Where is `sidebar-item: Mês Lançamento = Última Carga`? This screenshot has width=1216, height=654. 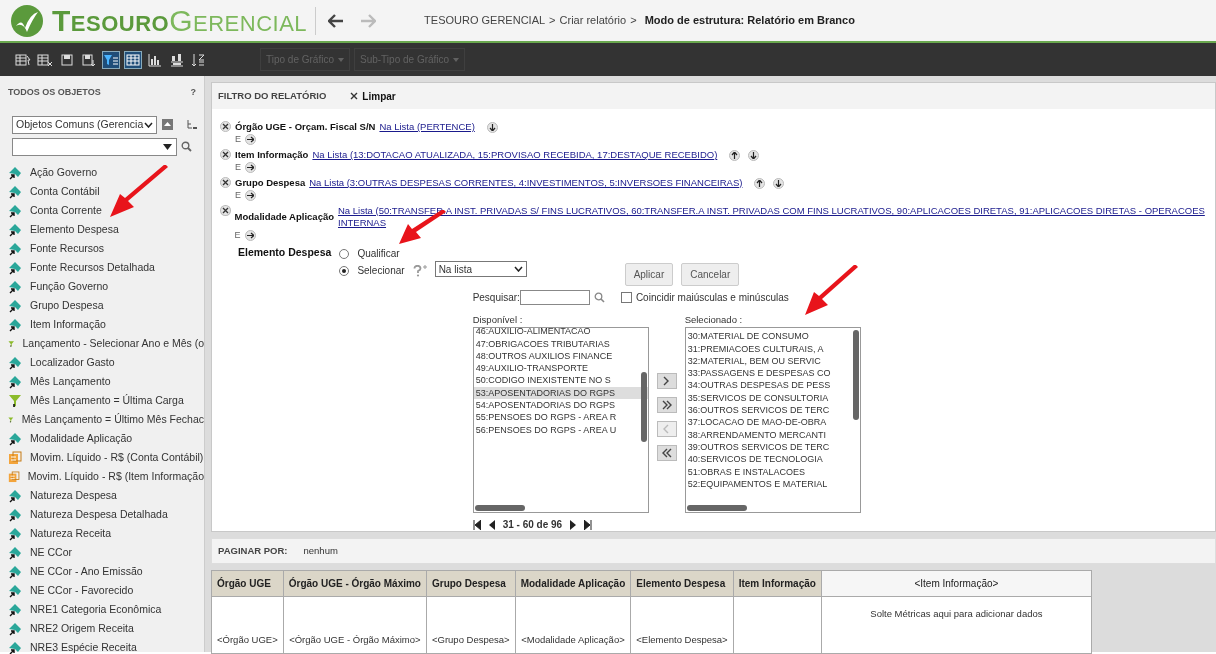
sidebar-item: Mês Lançamento = Última Carga is located at coordinates (106, 401).